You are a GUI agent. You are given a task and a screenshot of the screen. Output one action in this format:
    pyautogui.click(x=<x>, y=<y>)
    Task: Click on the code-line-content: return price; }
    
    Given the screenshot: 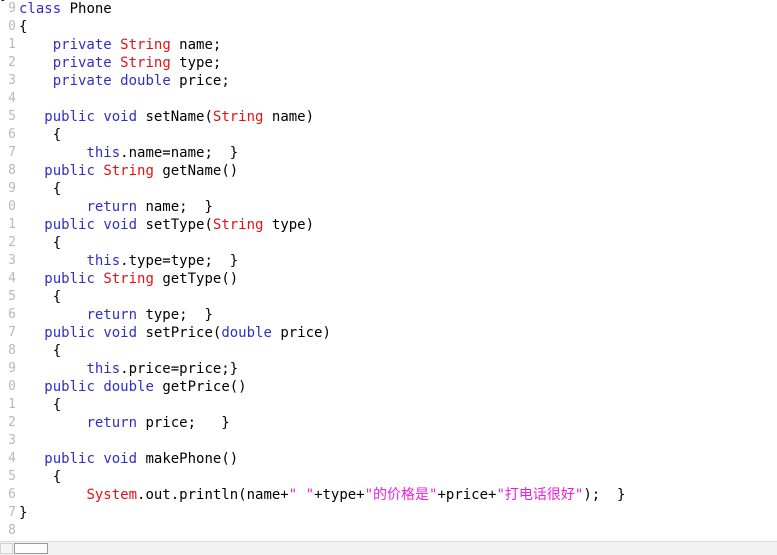 What is the action you would take?
    pyautogui.click(x=123, y=423)
    